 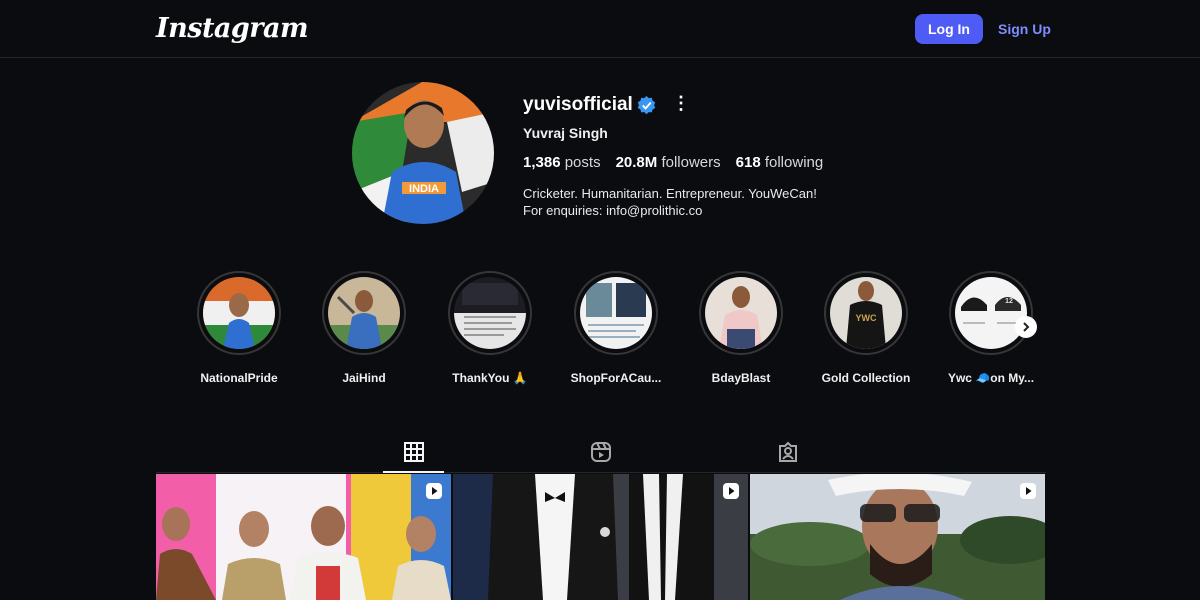 I want to click on highlight-cover-image: YWC, so click(x=866, y=313).